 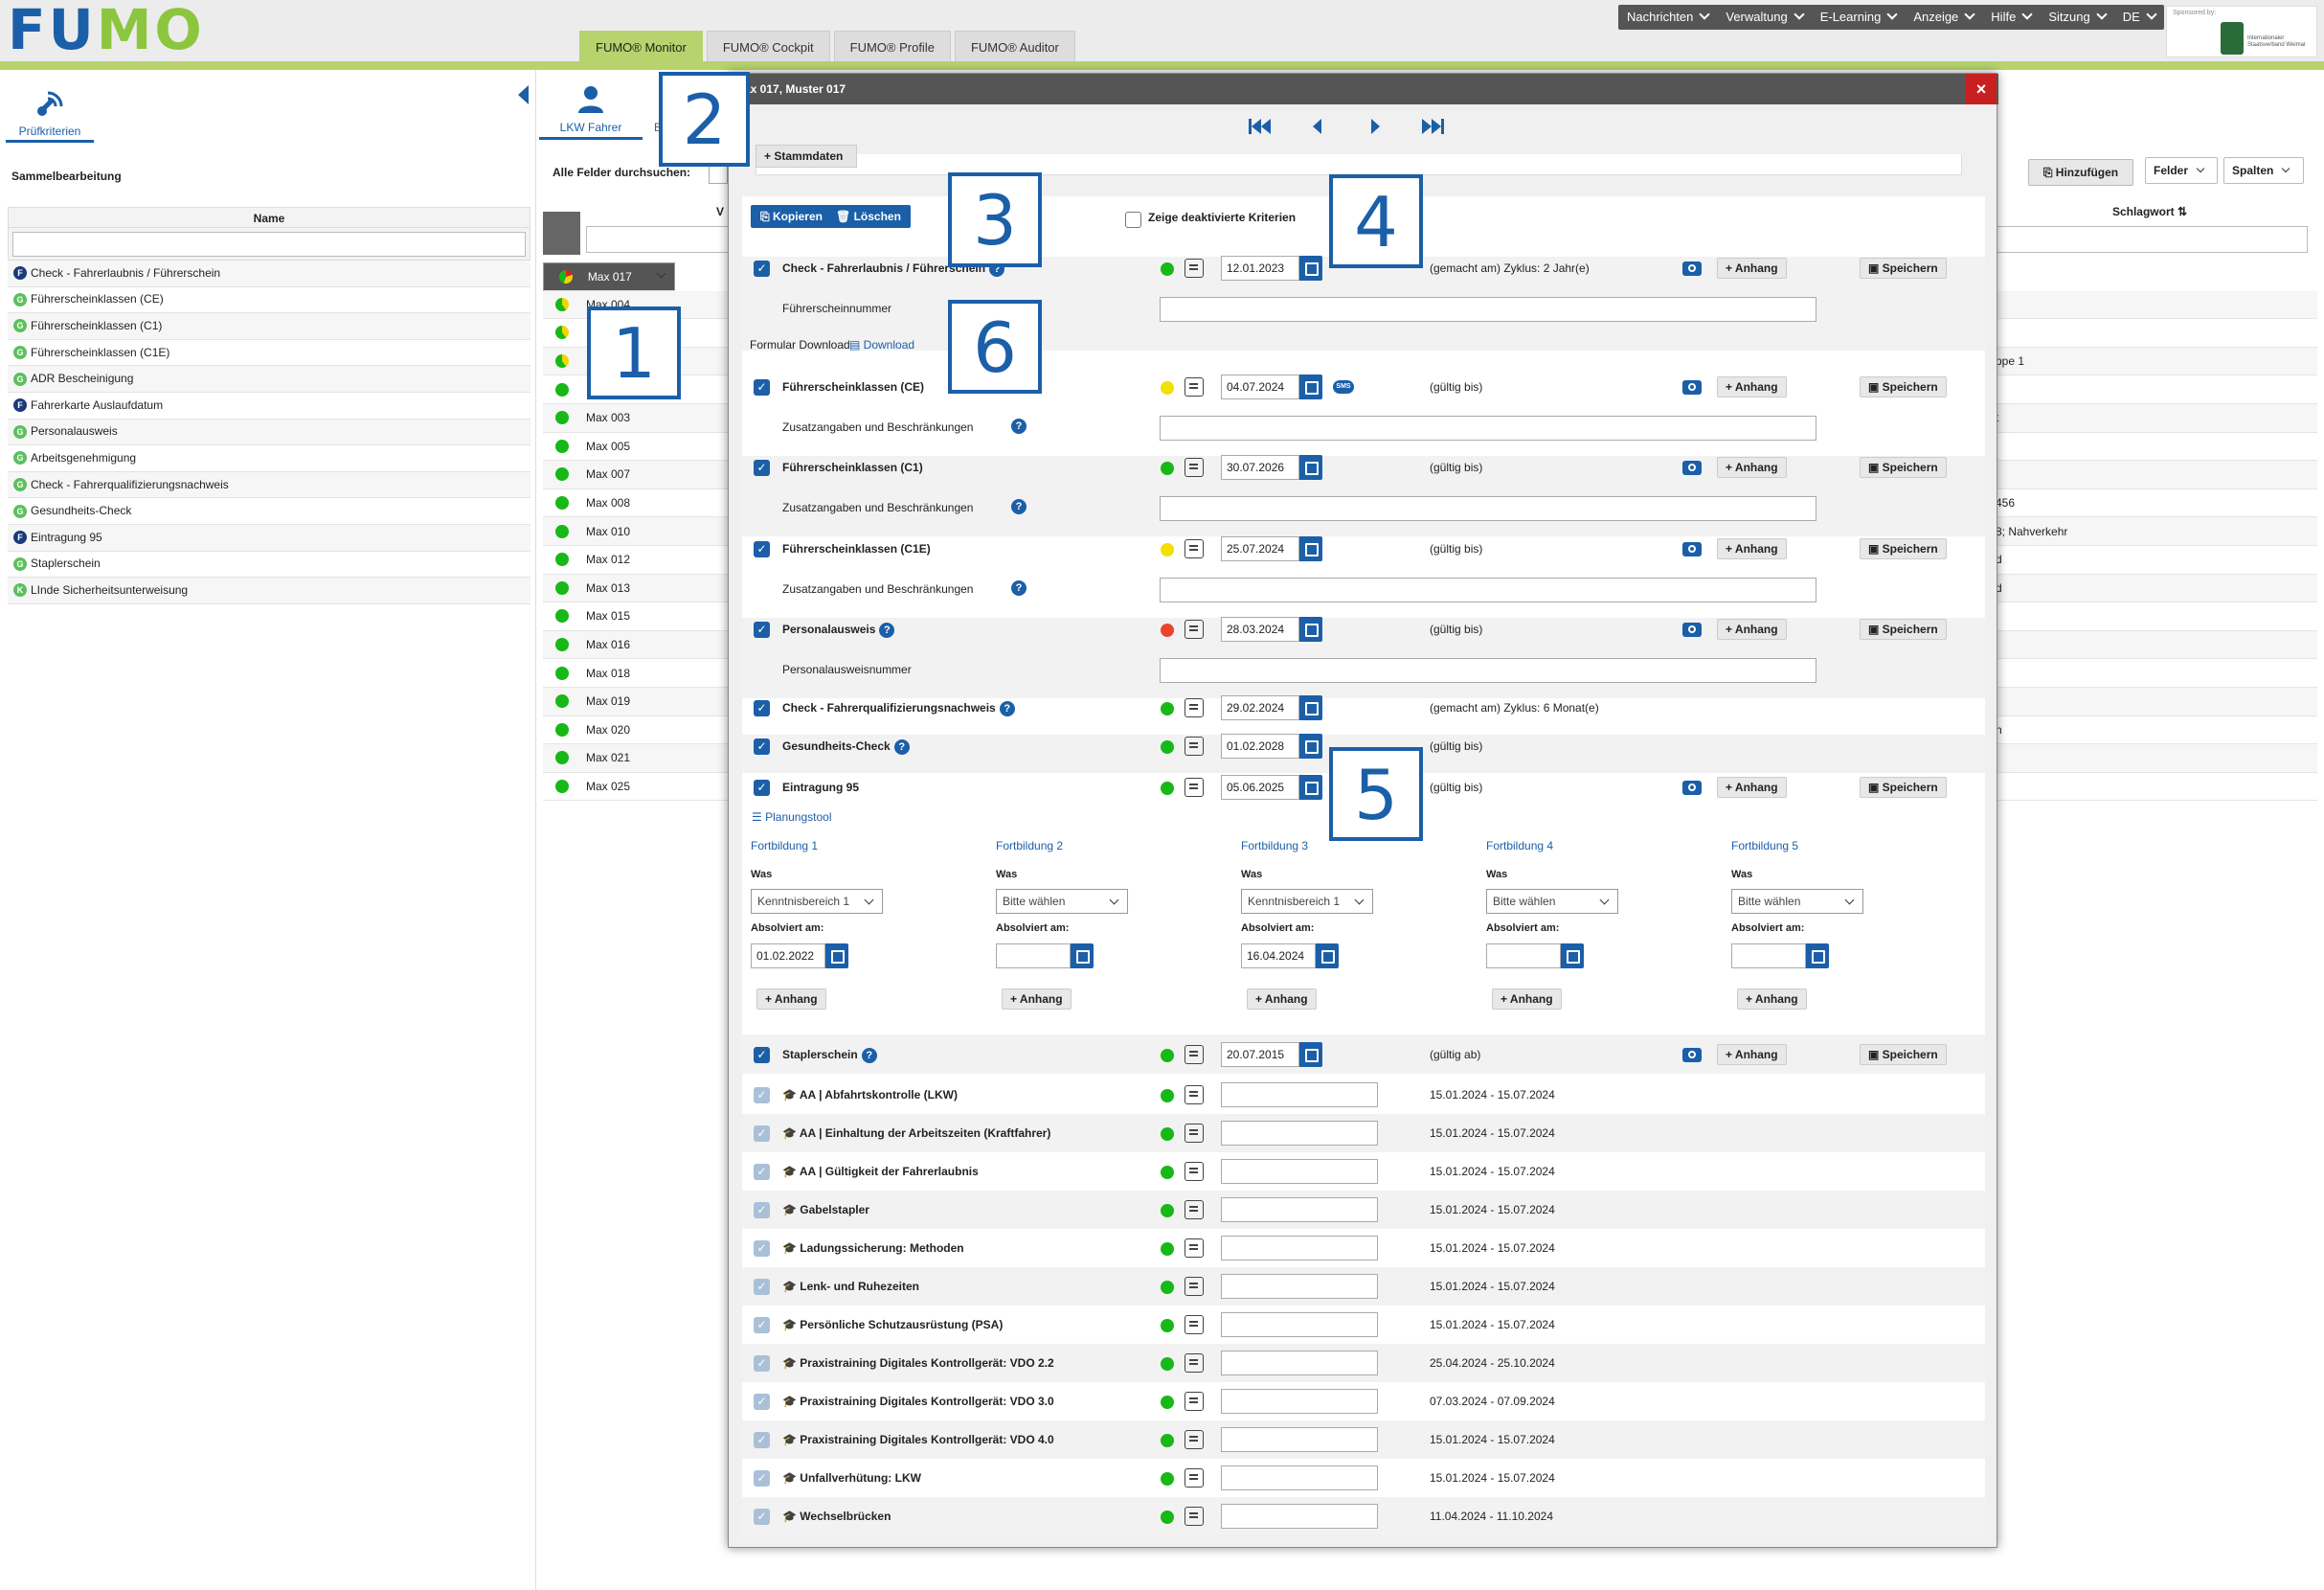 What do you see at coordinates (1260, 707) in the screenshot?
I see `date-input: 29.02.2024` at bounding box center [1260, 707].